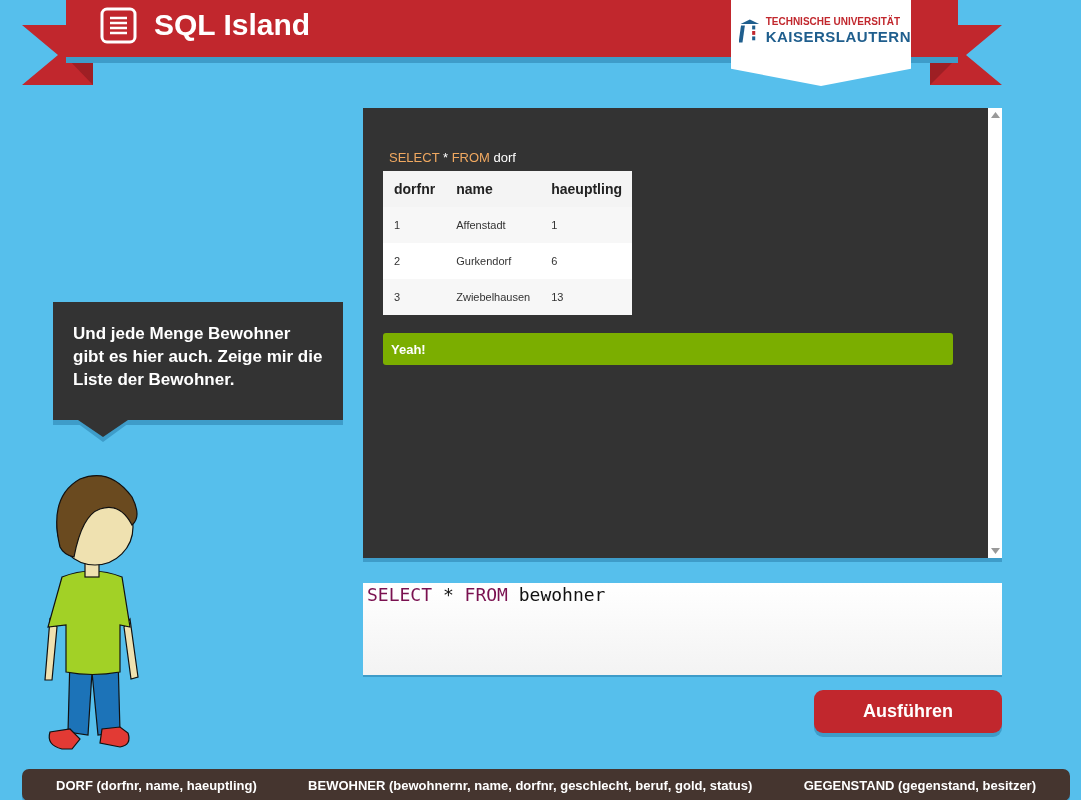 The height and width of the screenshot is (800, 1081). I want to click on speech-text: Und jede Menge Bewohner gibt es hier auch. Zeige mir die Liste der Bewohner., so click(198, 357).